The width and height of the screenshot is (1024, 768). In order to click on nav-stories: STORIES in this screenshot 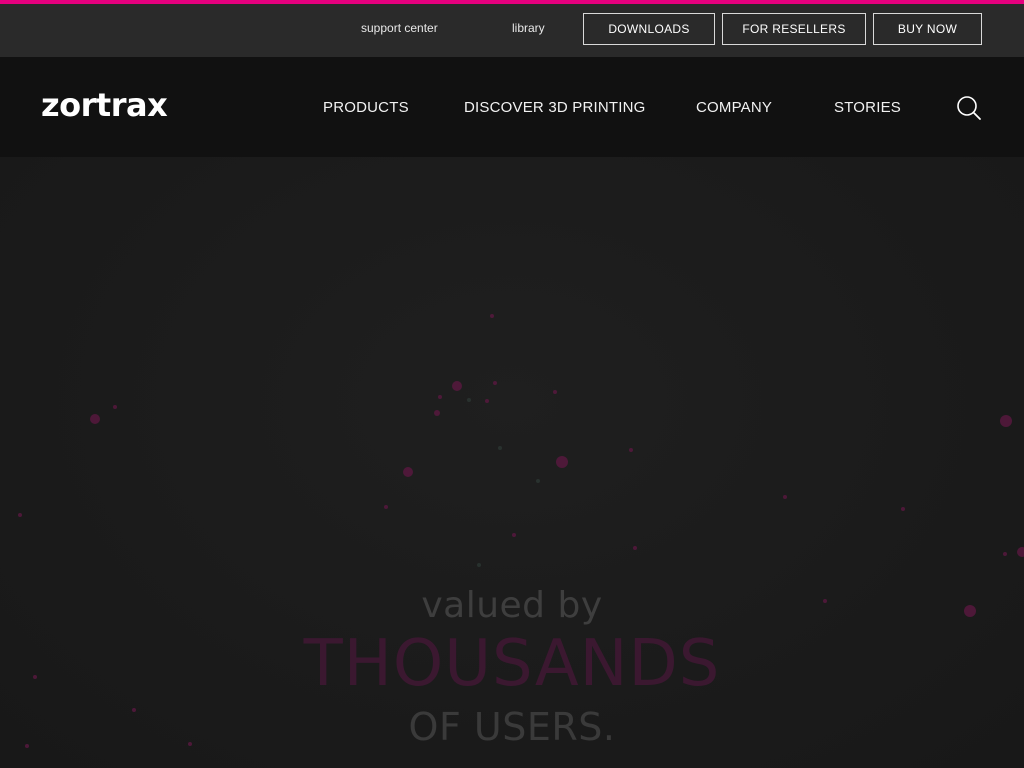, I will do `click(867, 107)`.